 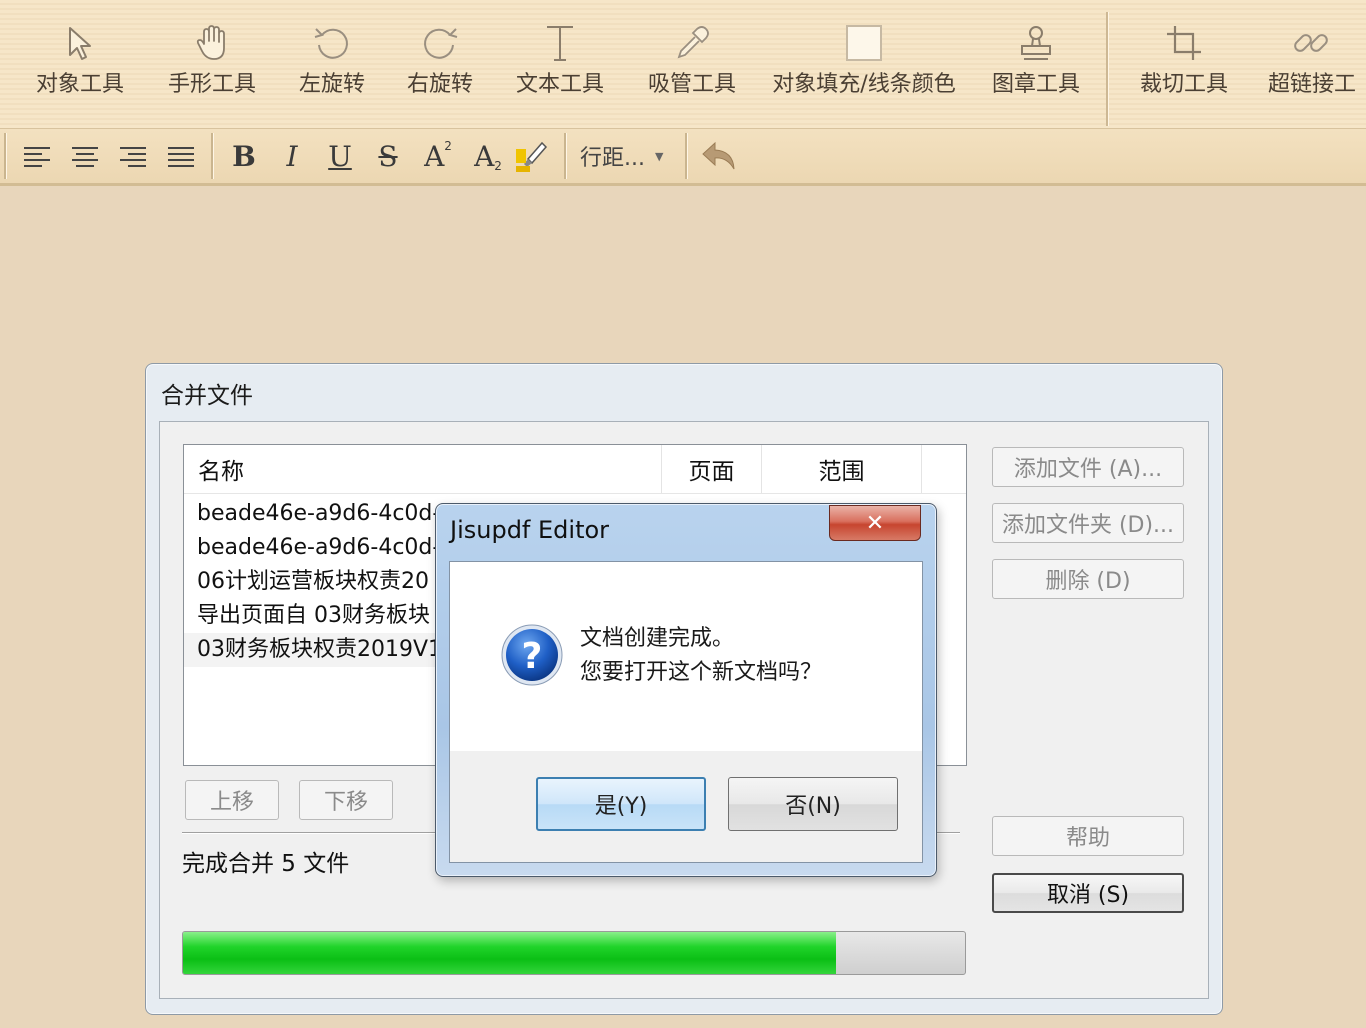 What do you see at coordinates (498, 166) in the screenshot?
I see `subscript-mark: 2` at bounding box center [498, 166].